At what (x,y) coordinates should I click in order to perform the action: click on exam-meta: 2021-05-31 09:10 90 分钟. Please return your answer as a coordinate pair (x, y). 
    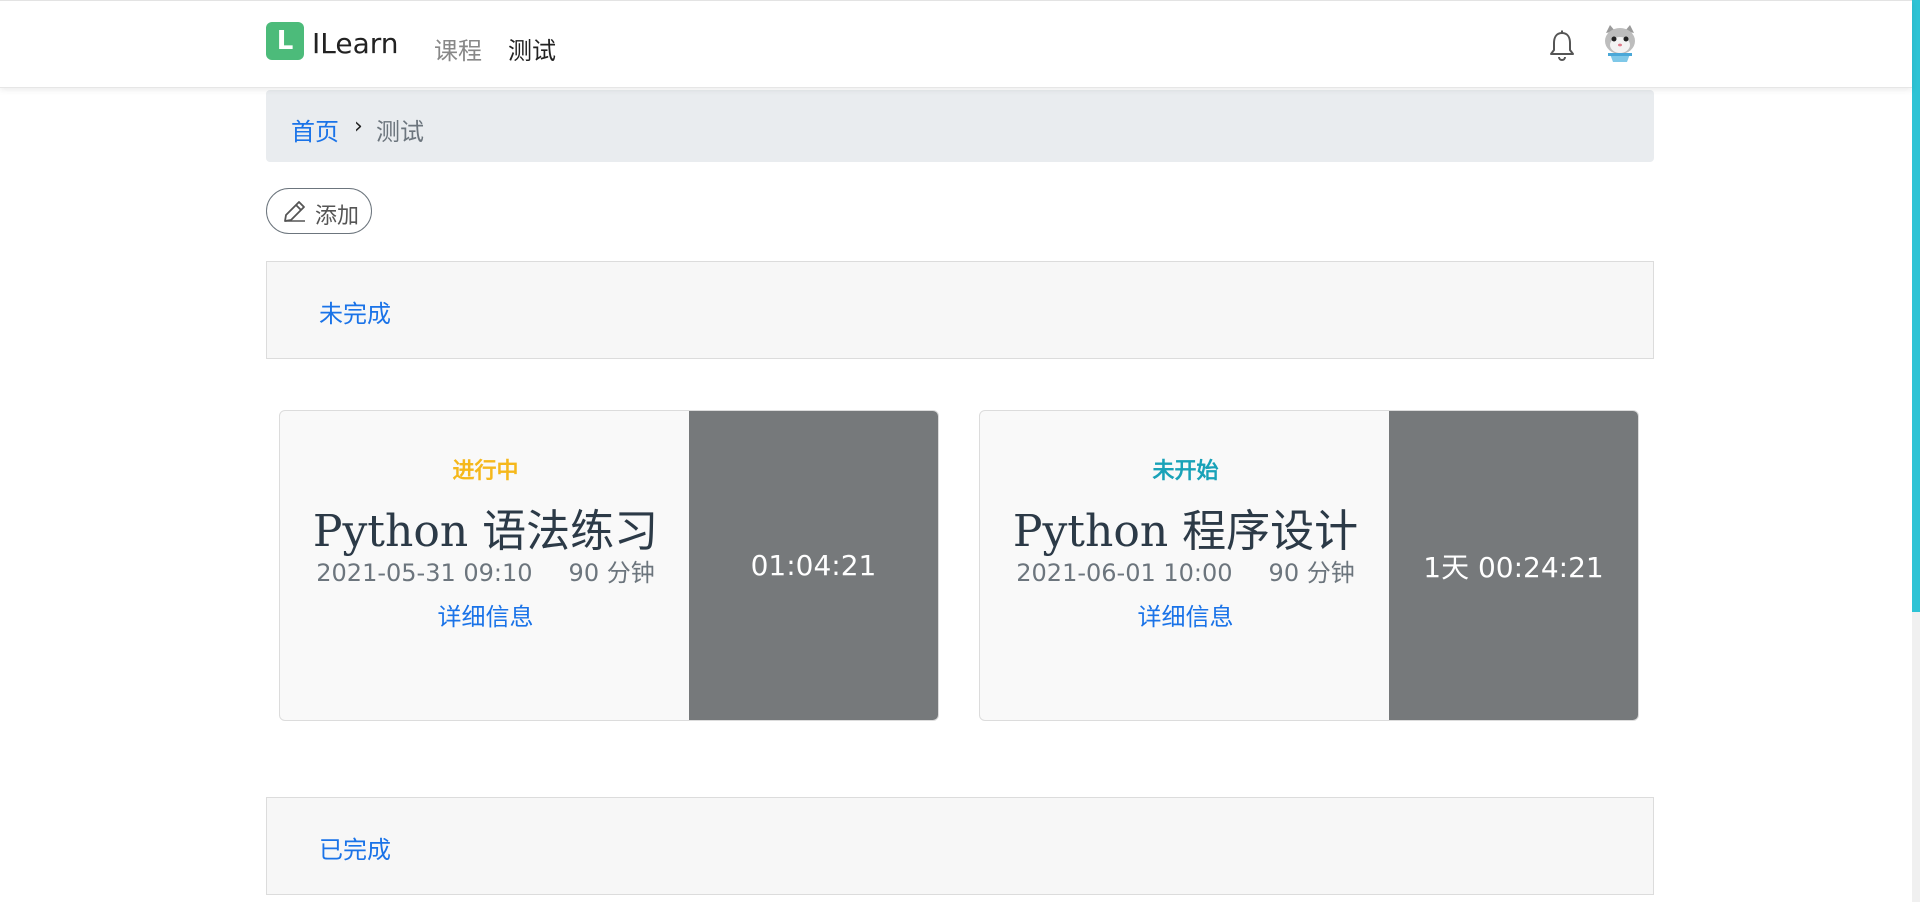
    Looking at the image, I should click on (485, 570).